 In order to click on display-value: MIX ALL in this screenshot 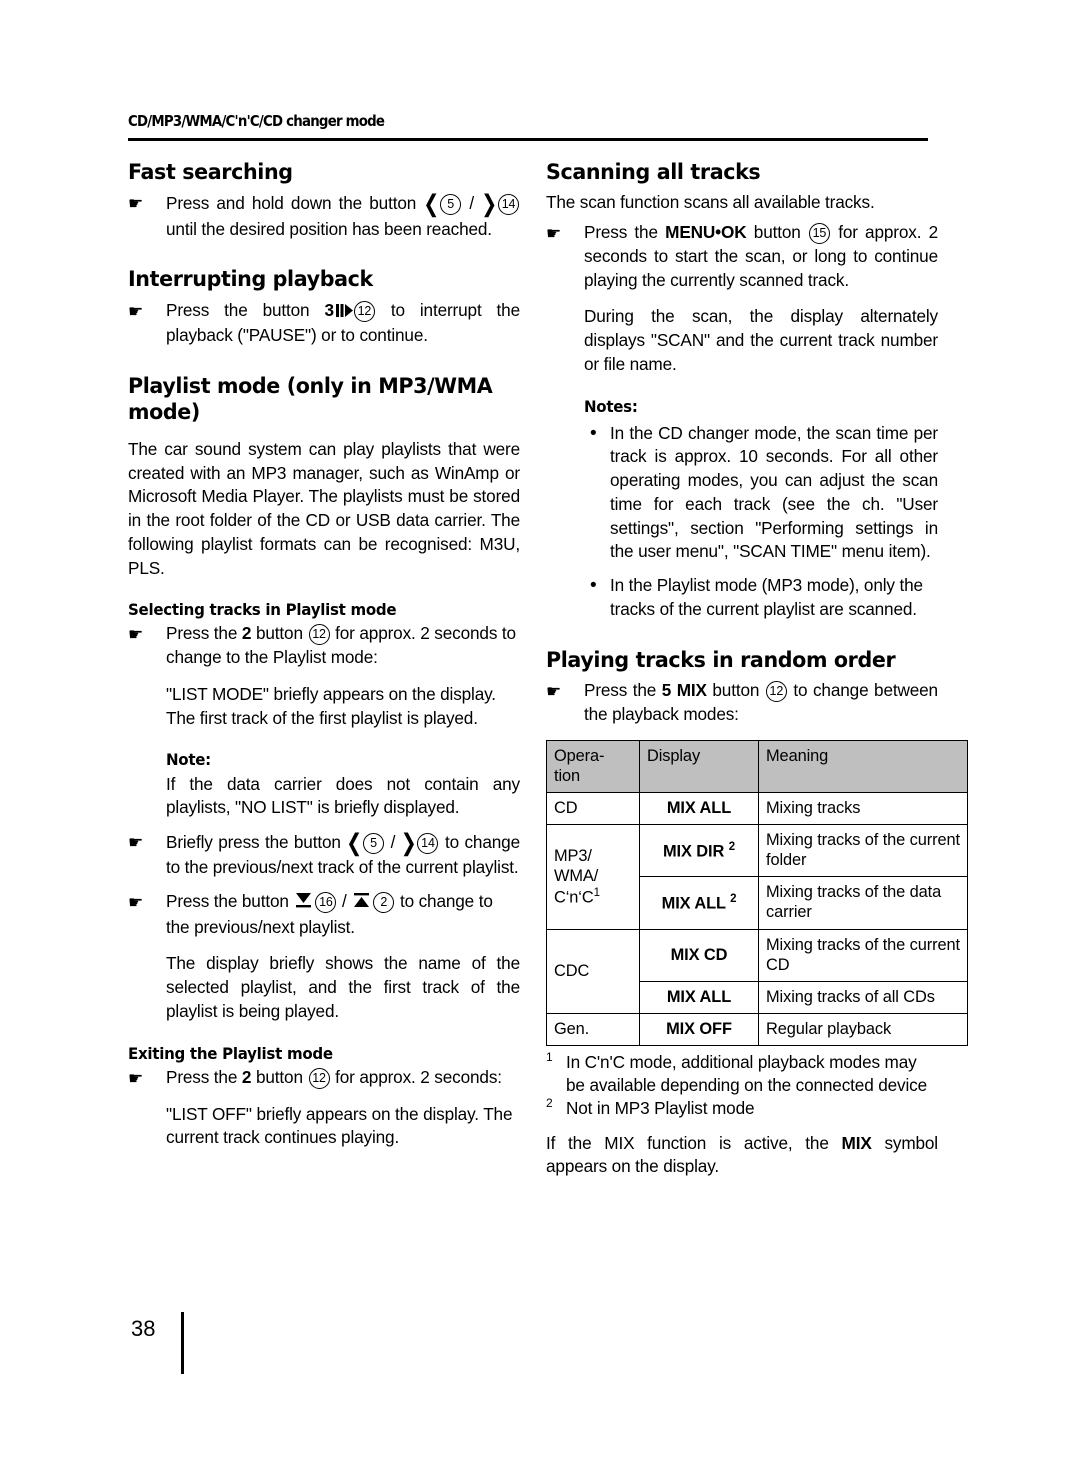, I will do `click(693, 903)`.